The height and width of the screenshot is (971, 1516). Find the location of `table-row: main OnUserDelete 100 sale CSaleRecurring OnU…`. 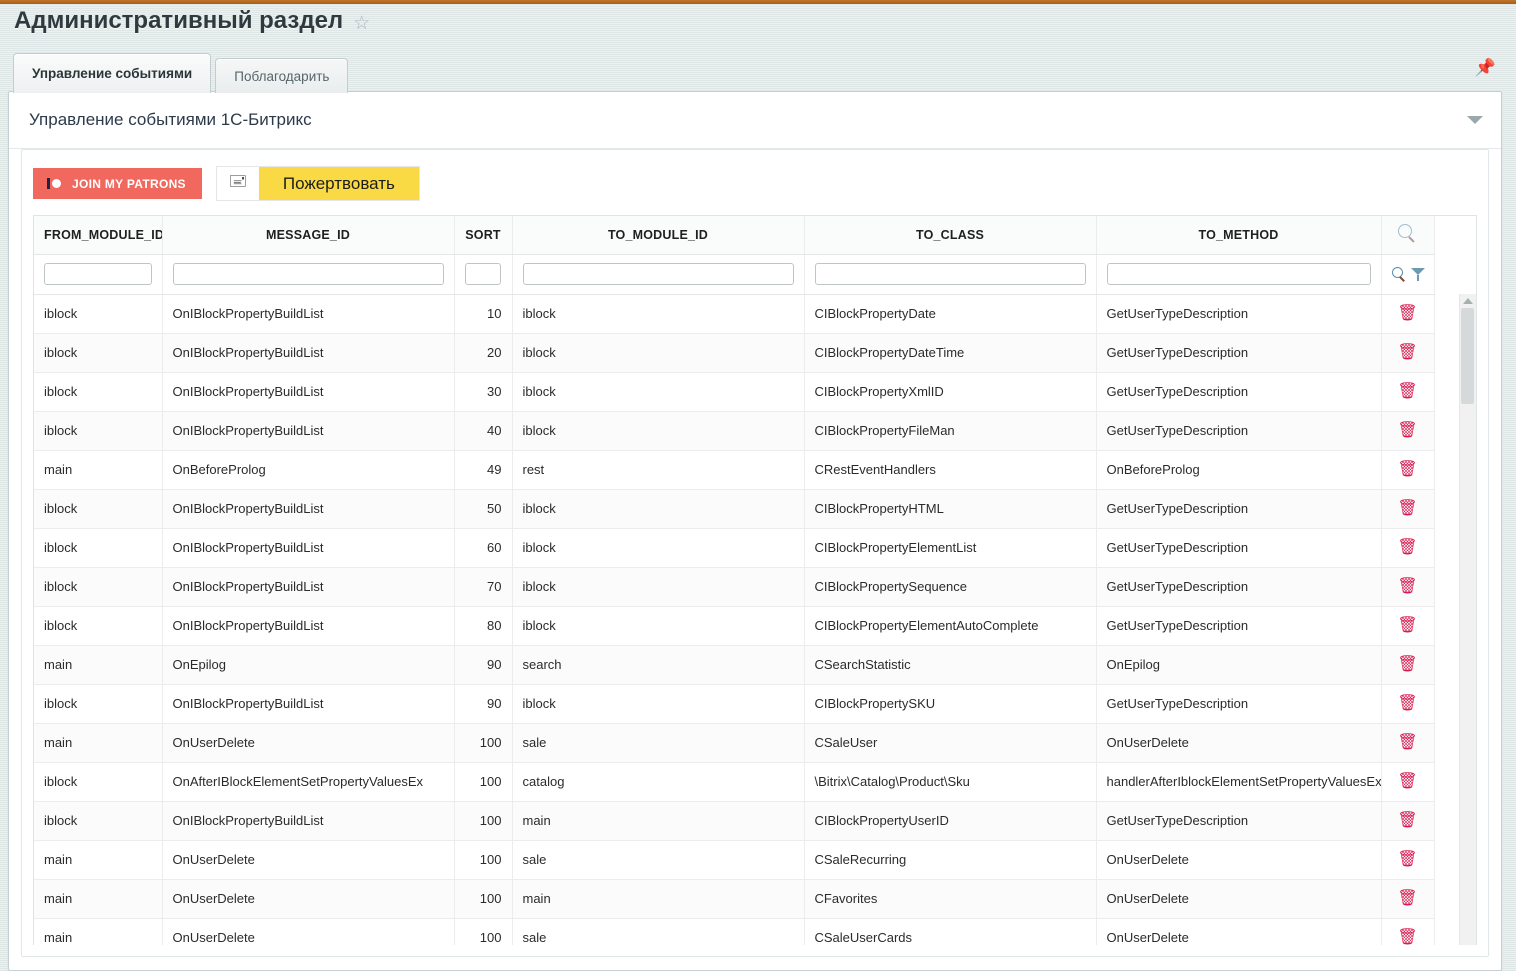

table-row: main OnUserDelete 100 sale CSaleRecurring OnU… is located at coordinates (734, 860).